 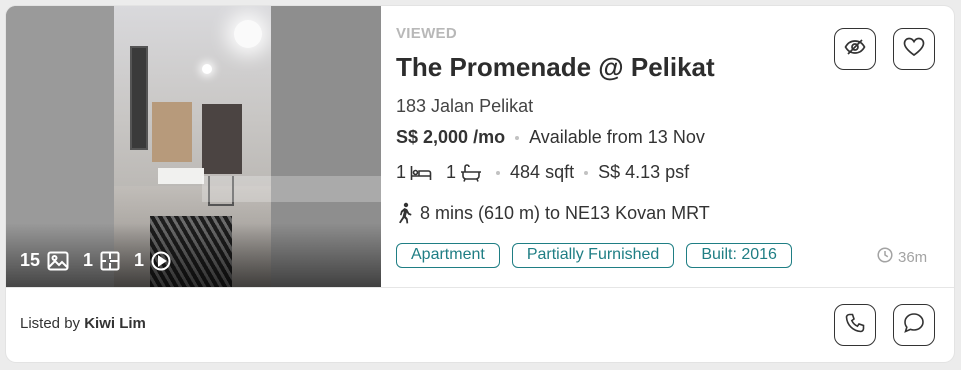 What do you see at coordinates (50, 323) in the screenshot?
I see `listed-by-prefix: Listed by` at bounding box center [50, 323].